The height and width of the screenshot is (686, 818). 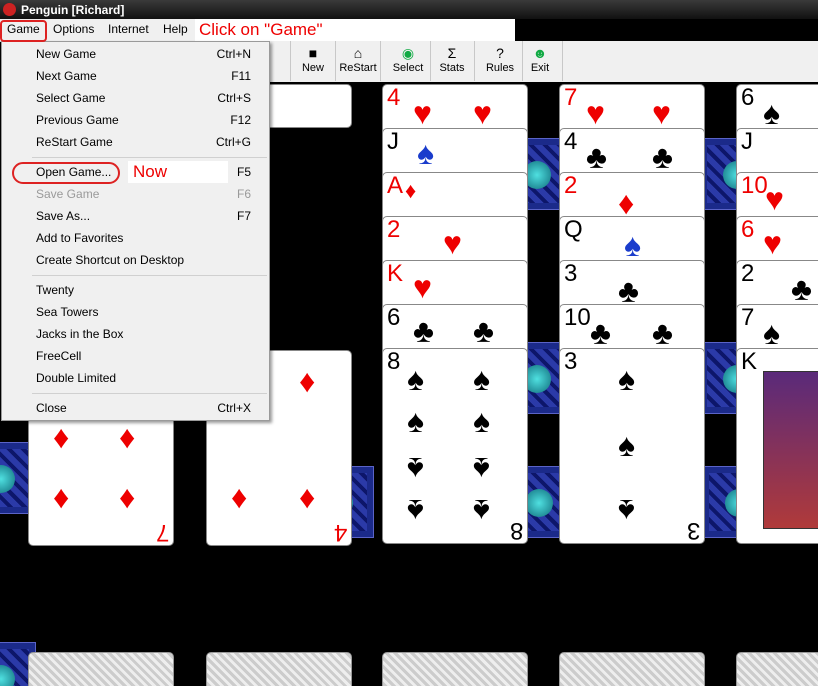 What do you see at coordinates (340, 532) in the screenshot?
I see `card-rank: 4` at bounding box center [340, 532].